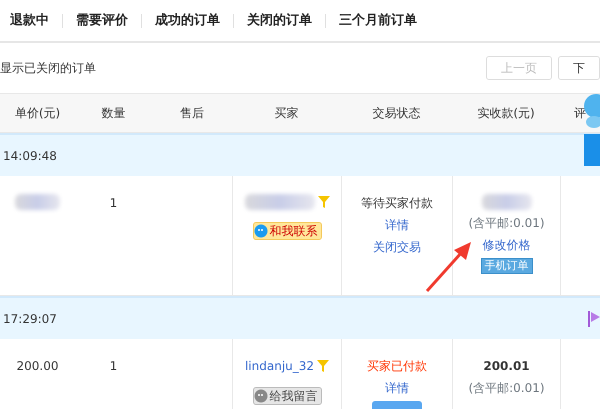  Describe the element at coordinates (397, 405) in the screenshot. I see `action-button` at that location.